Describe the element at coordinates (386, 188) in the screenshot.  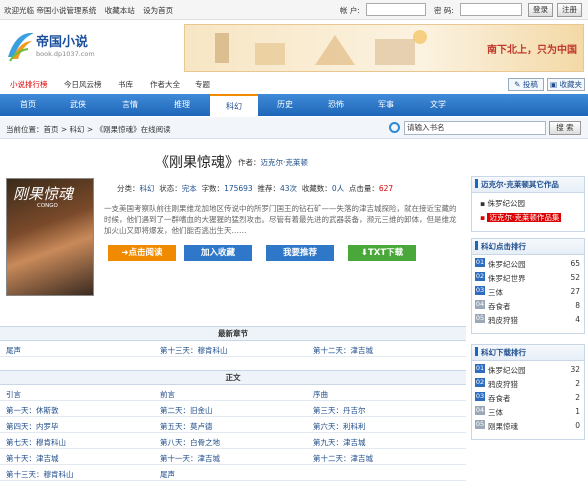
I see `clicks-value: 627` at that location.